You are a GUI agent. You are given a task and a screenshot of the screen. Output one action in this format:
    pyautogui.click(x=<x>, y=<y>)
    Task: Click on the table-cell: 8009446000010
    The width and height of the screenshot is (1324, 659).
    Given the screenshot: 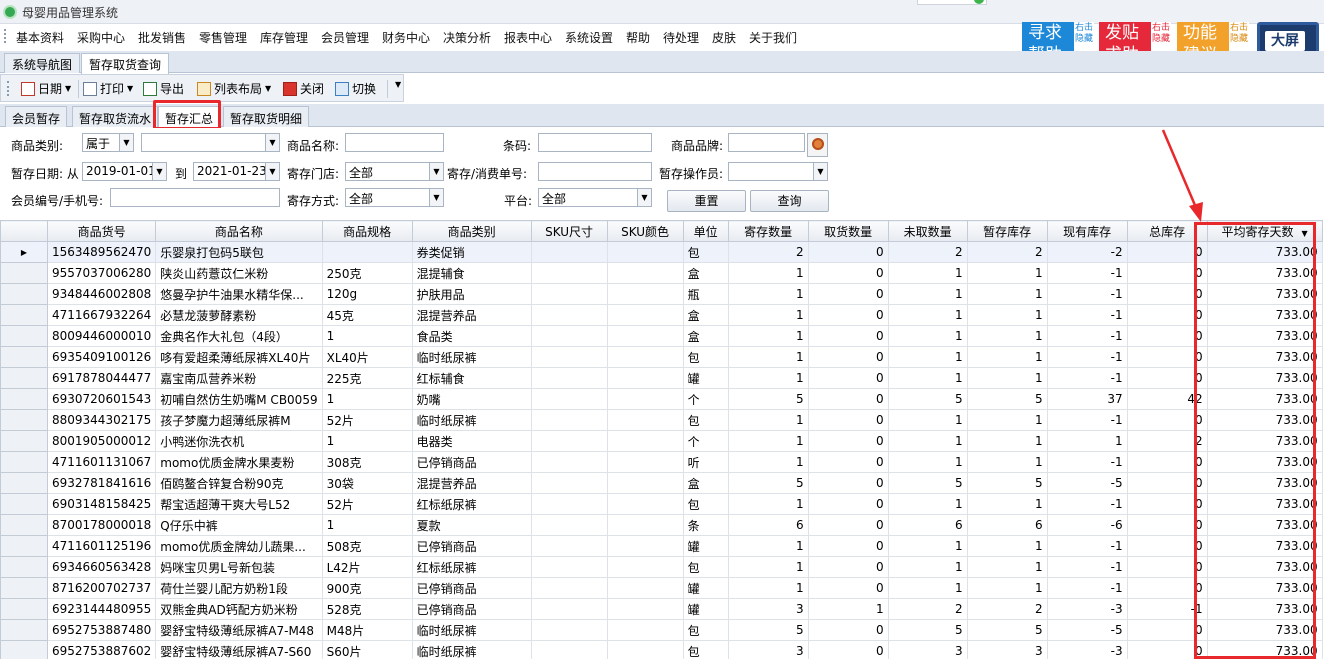 What is the action you would take?
    pyautogui.click(x=101, y=336)
    